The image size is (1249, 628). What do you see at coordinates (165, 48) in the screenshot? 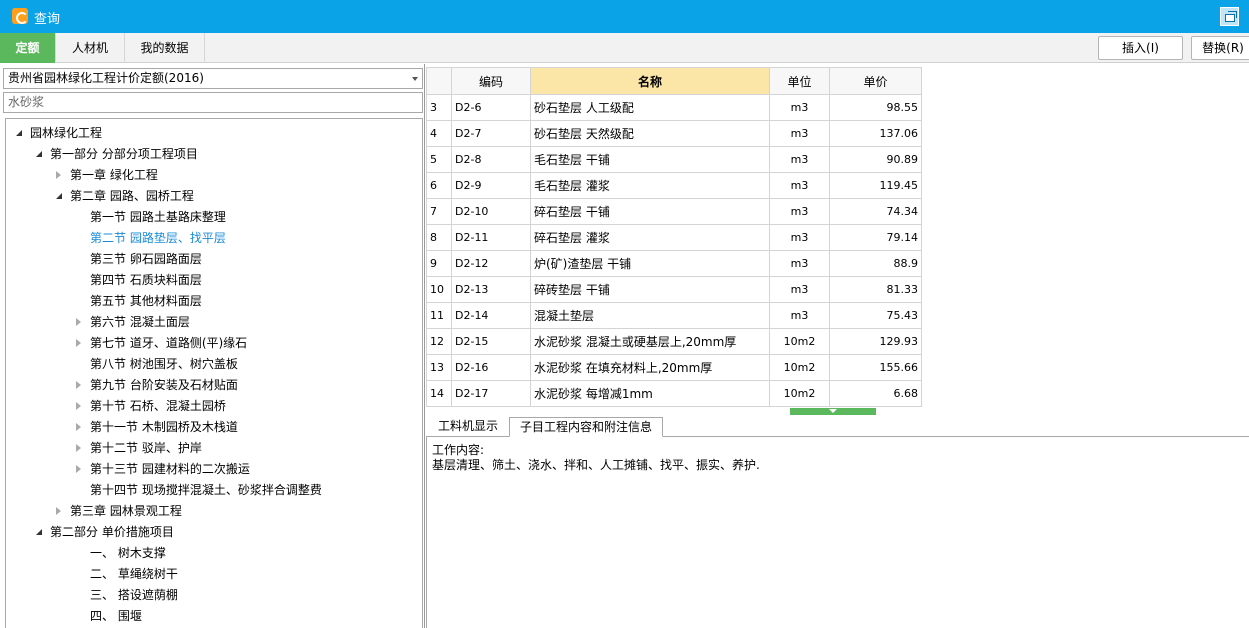
I see `tab-my-data: 我的数据` at bounding box center [165, 48].